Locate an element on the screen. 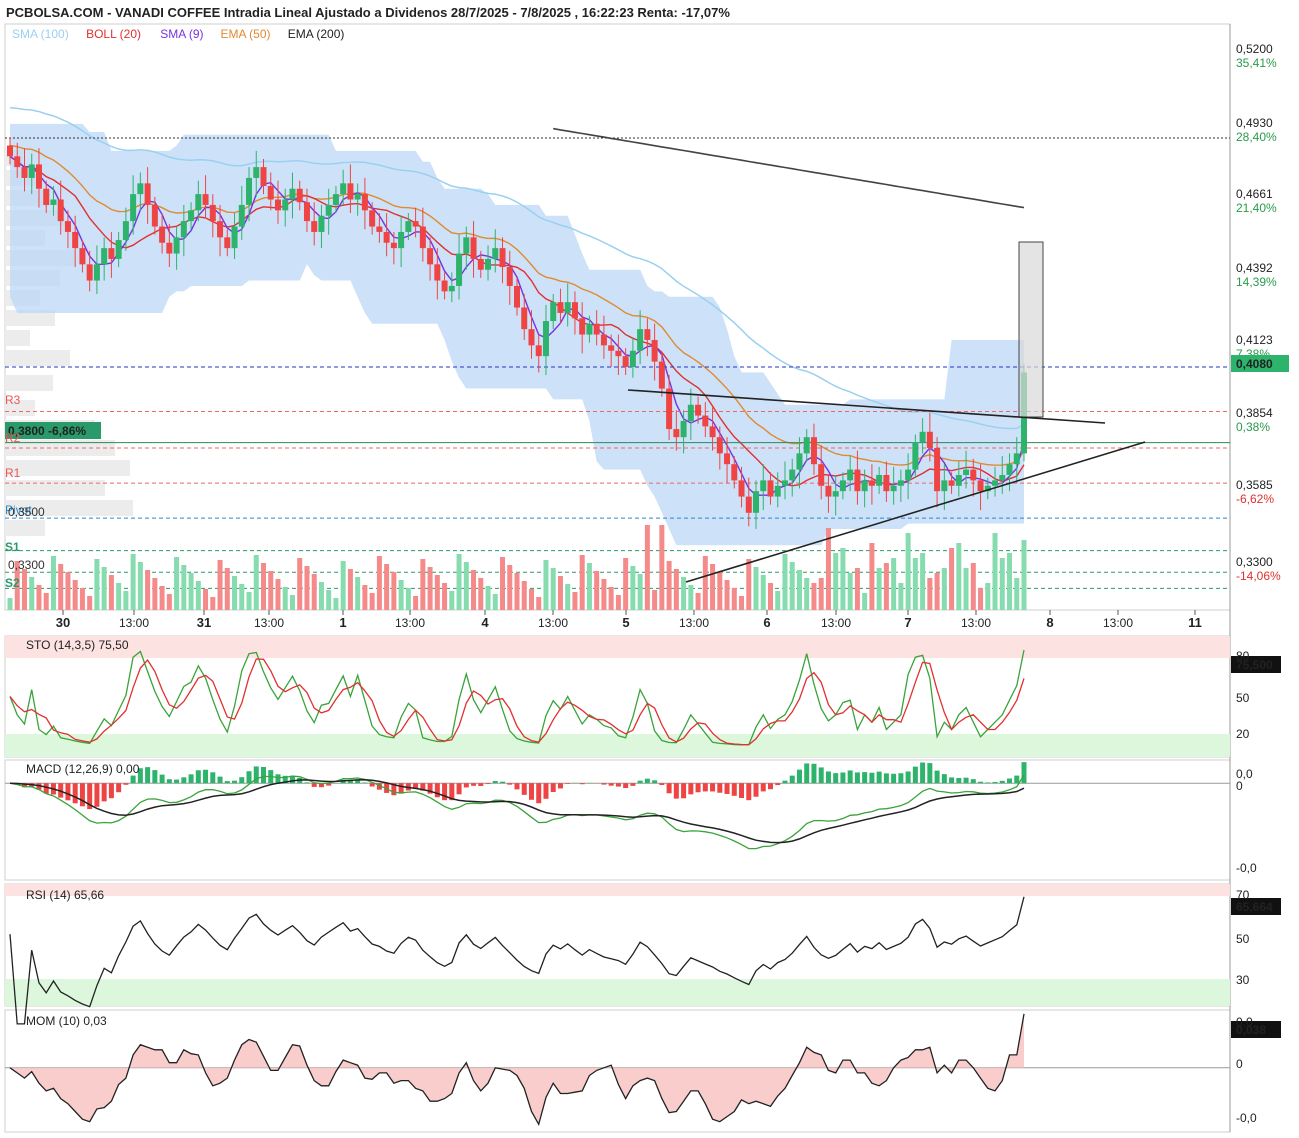  s-value: 0,3300 is located at coordinates (26, 565).